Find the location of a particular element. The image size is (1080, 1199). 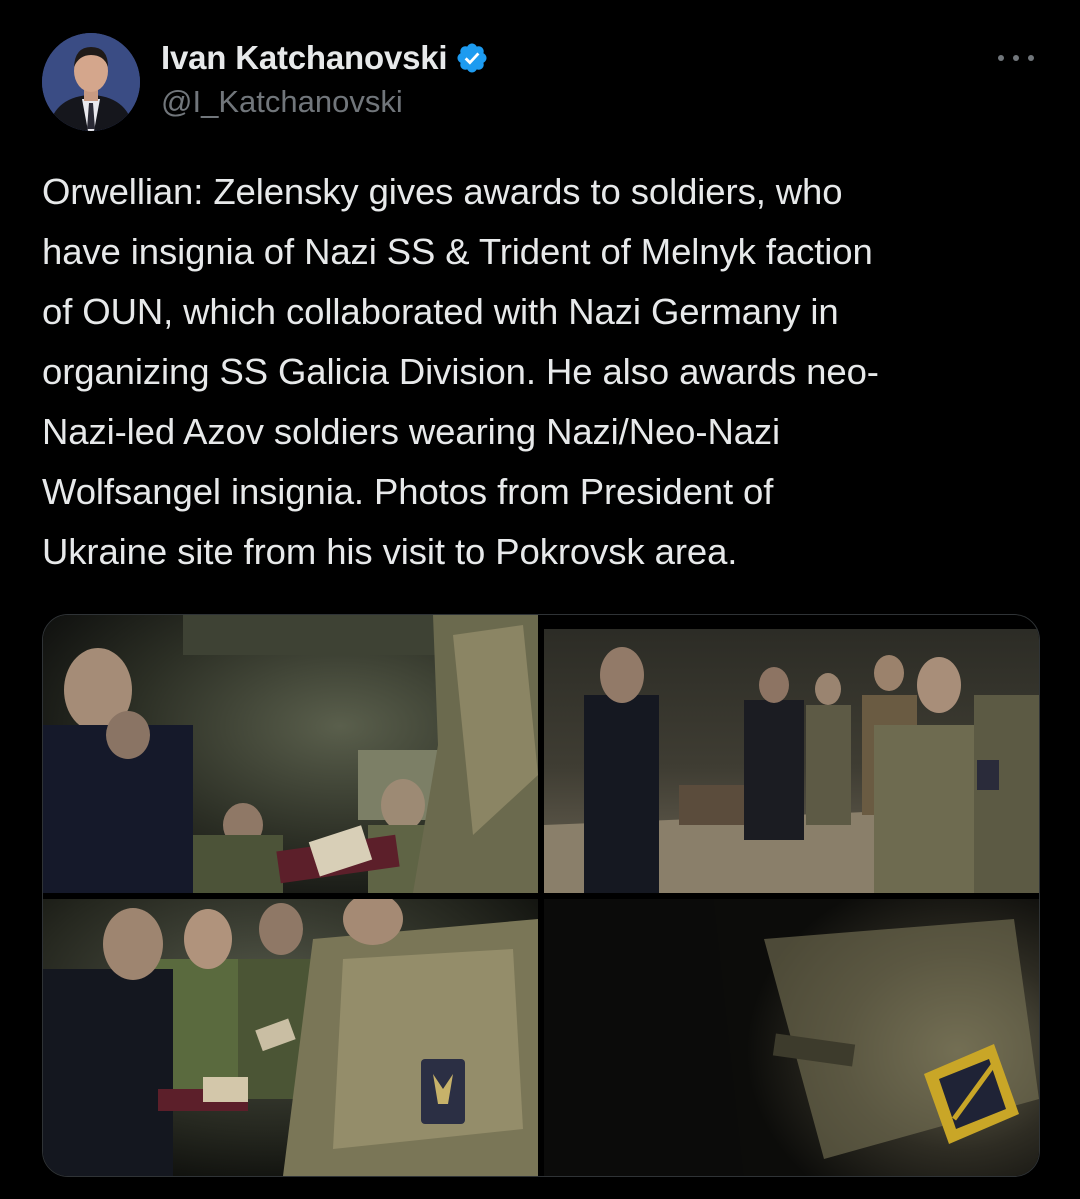

avatar is located at coordinates (91, 82).